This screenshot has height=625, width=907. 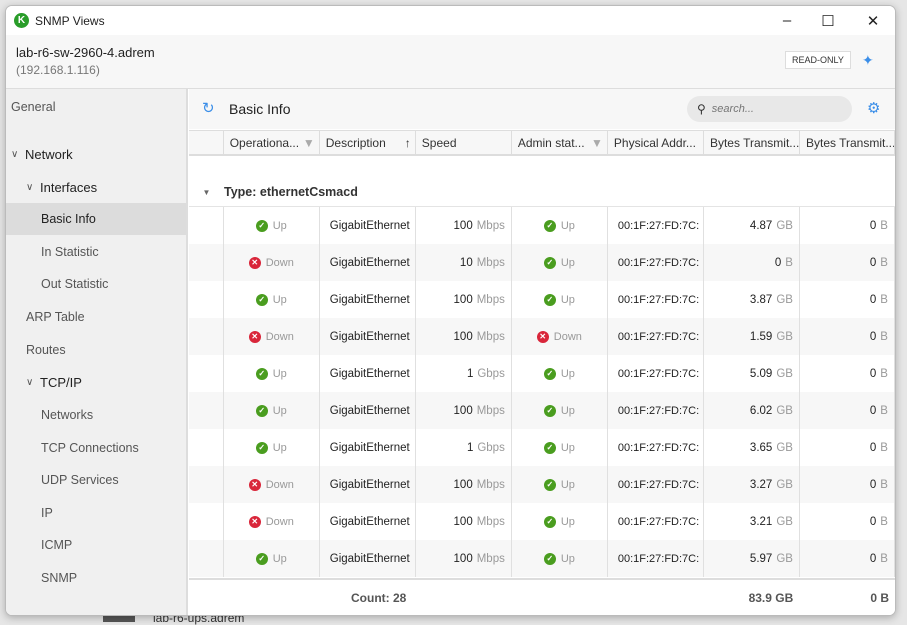 What do you see at coordinates (542, 192) in the screenshot?
I see `group-row: ▼ Type: ethernetCsmacd` at bounding box center [542, 192].